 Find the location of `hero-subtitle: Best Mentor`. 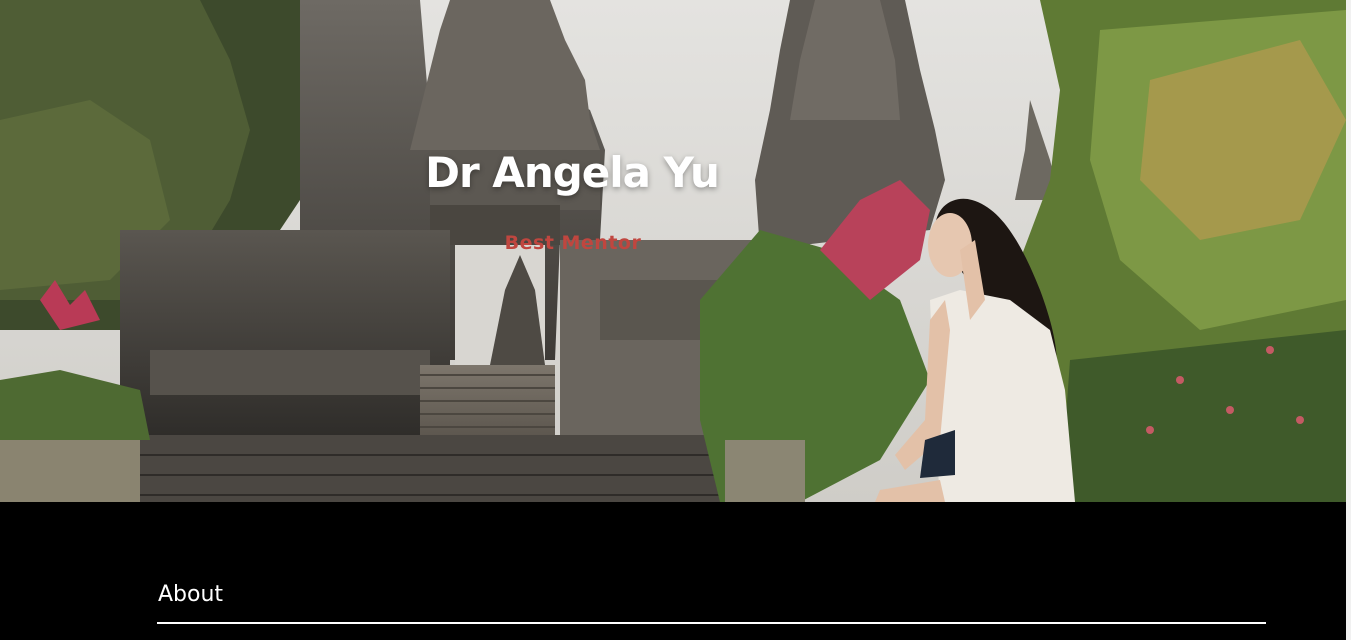

hero-subtitle: Best Mentor is located at coordinates (573, 243).